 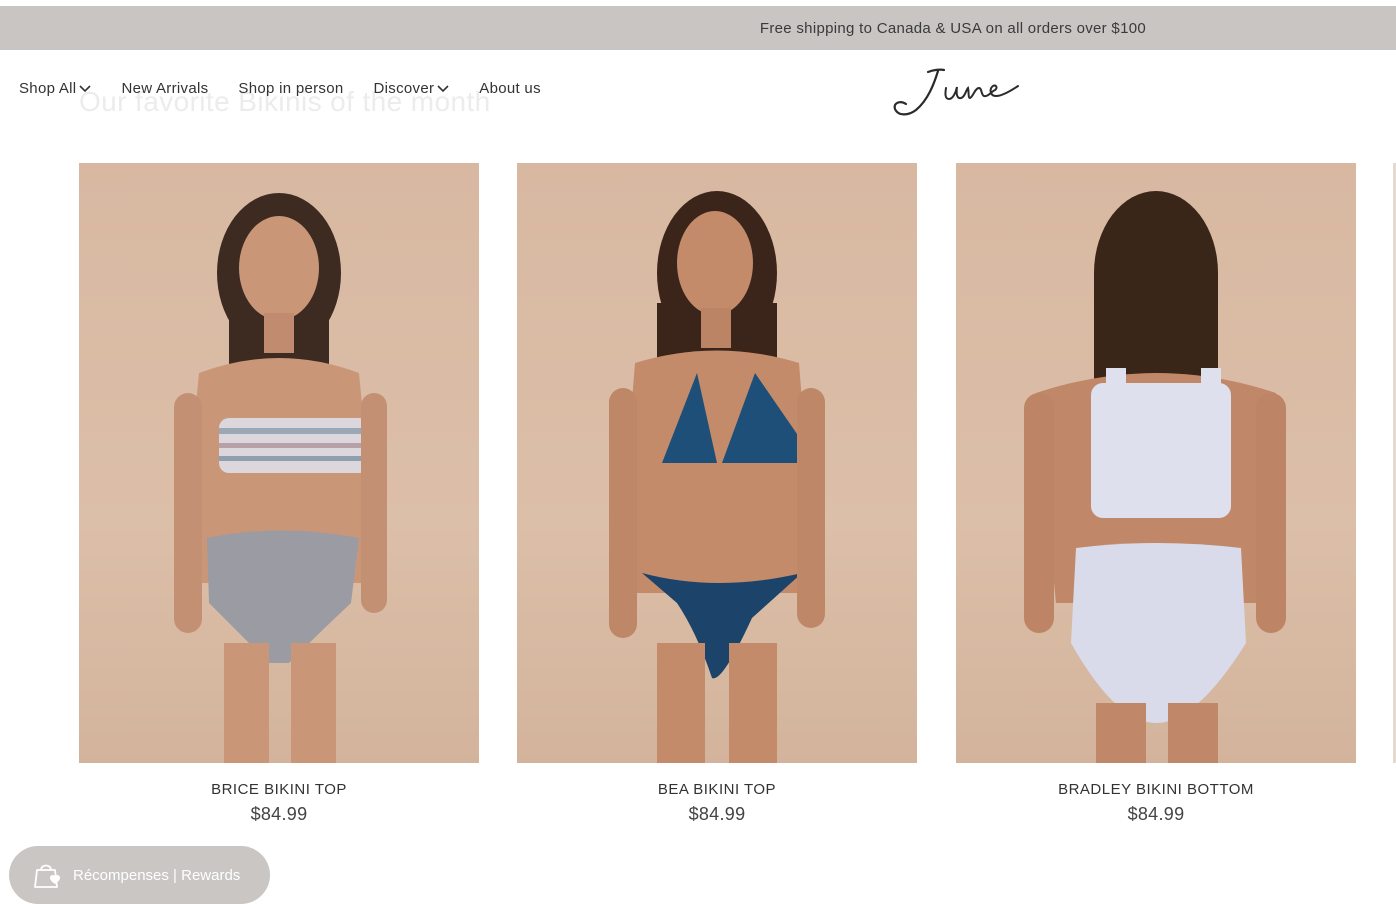 What do you see at coordinates (717, 789) in the screenshot?
I see `product-name: BEA BIKINI TOP` at bounding box center [717, 789].